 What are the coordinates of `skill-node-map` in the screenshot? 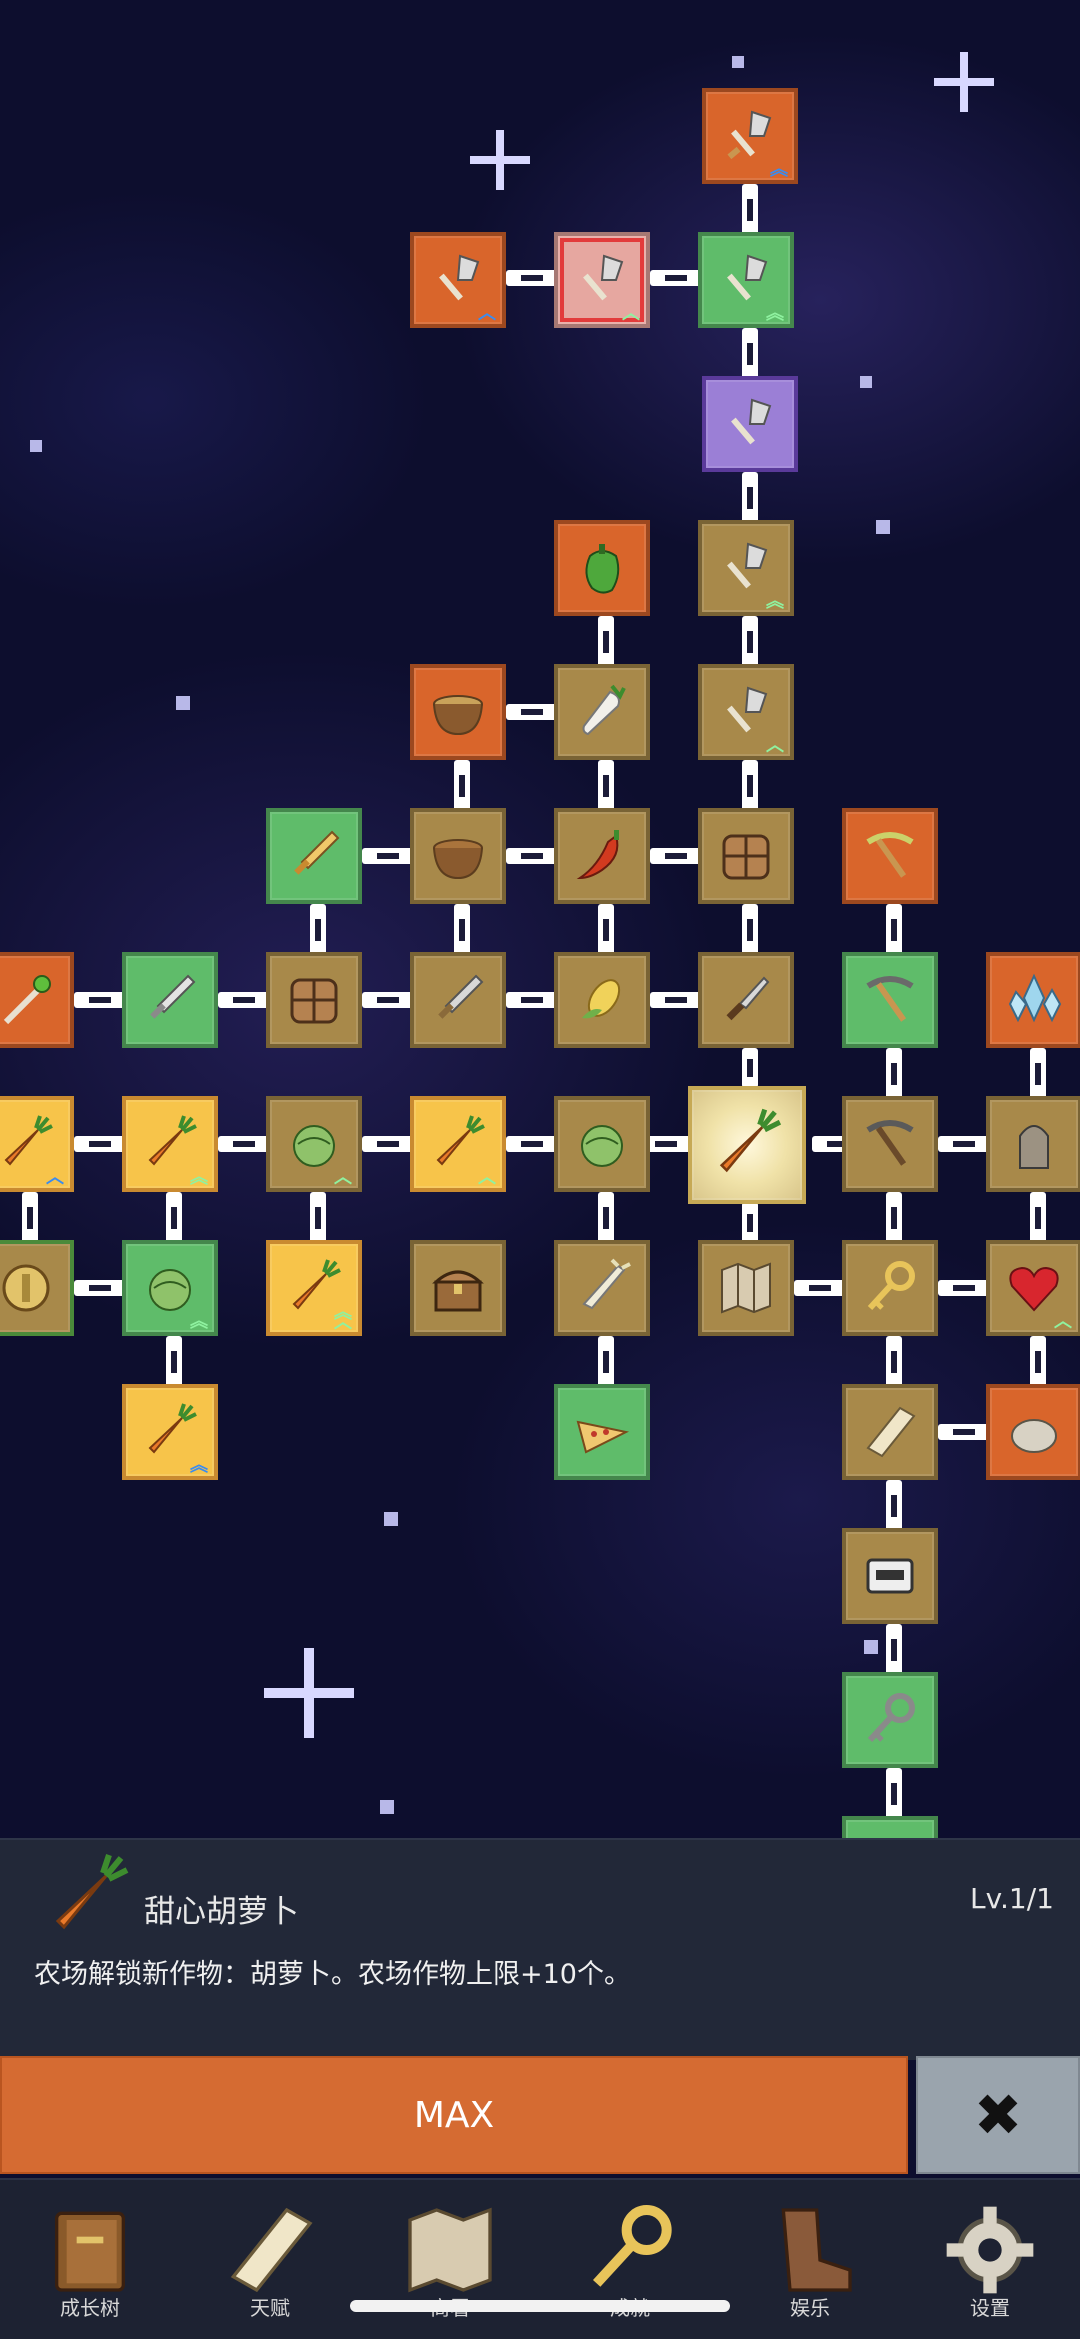 It's located at (746, 1288).